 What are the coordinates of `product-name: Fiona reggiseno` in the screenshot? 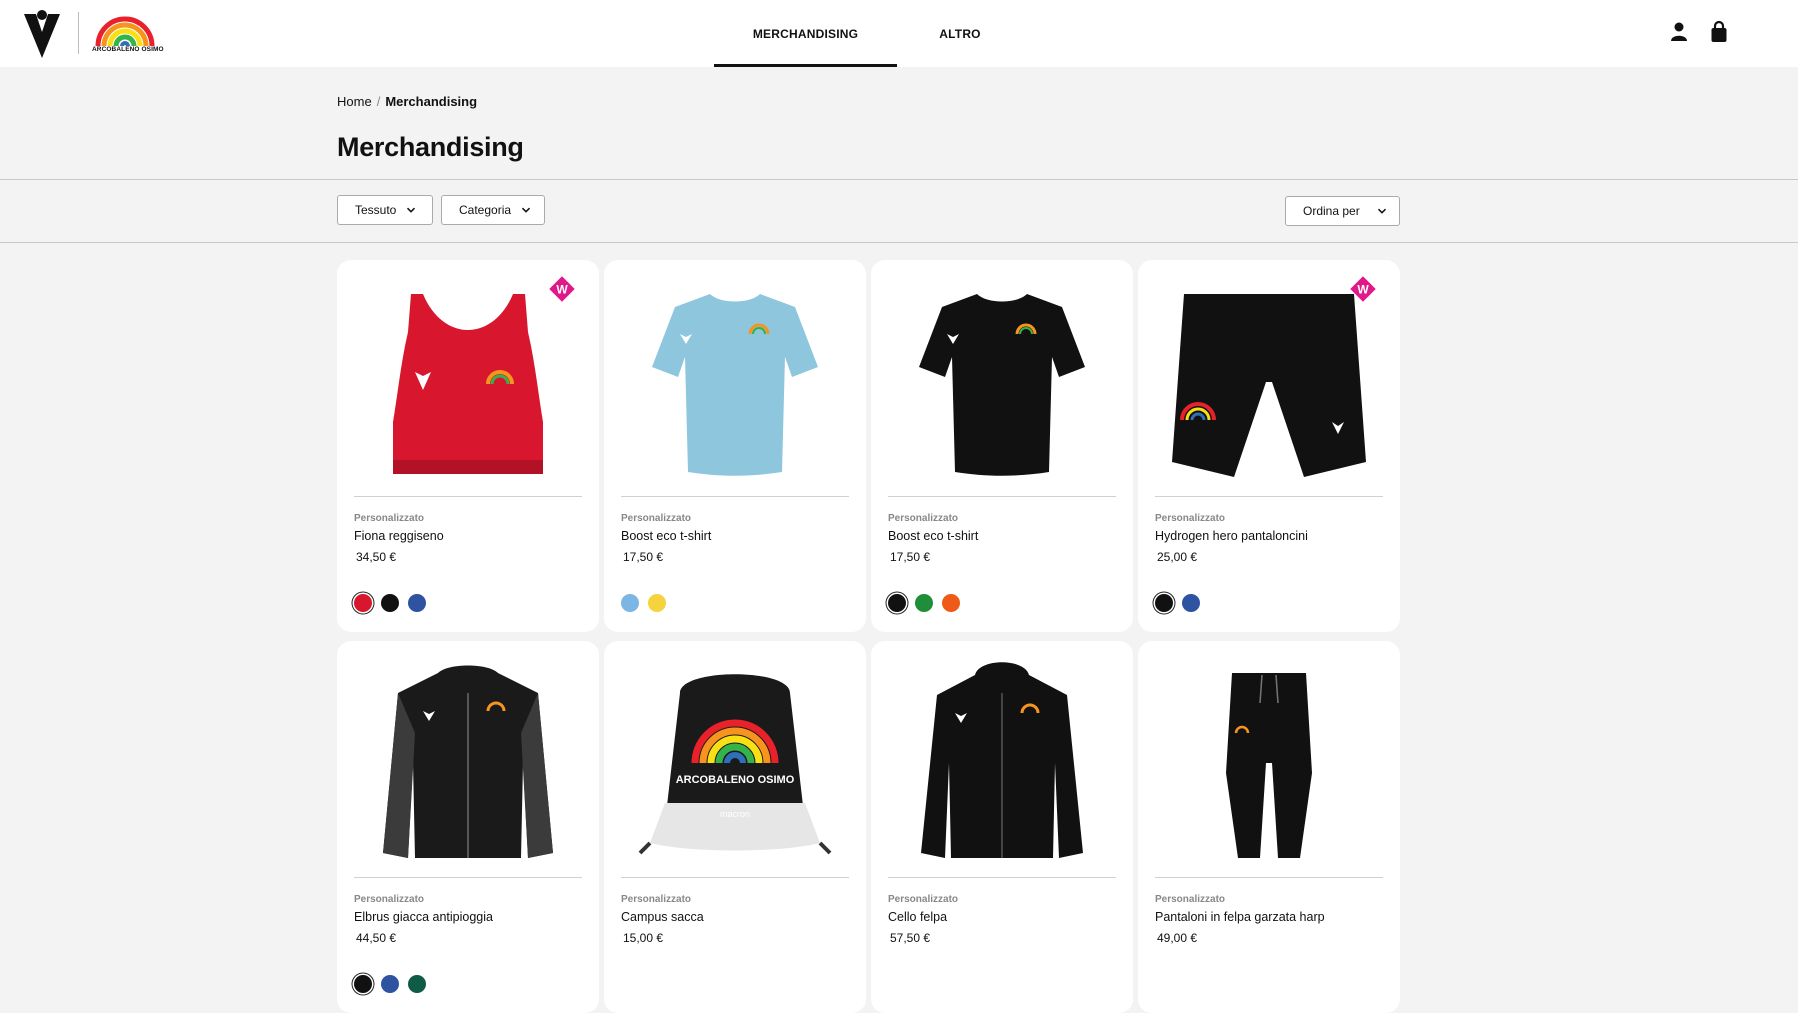 It's located at (399, 536).